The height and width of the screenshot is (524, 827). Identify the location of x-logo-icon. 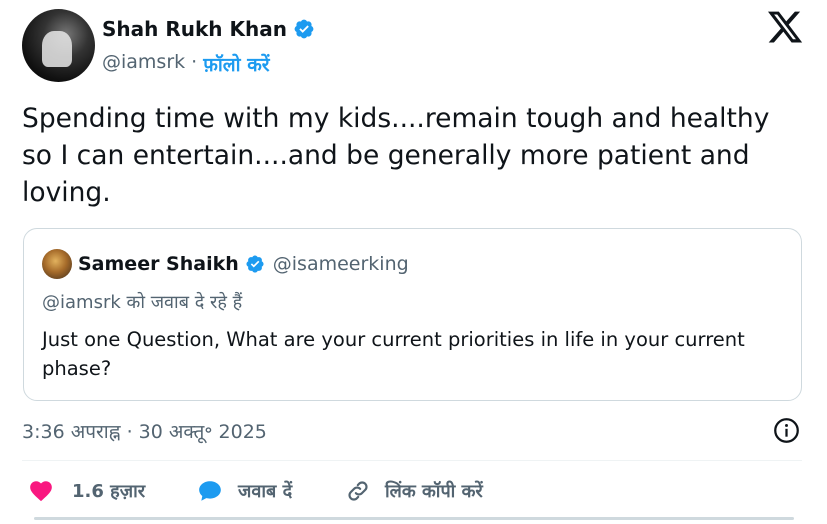
(785, 27).